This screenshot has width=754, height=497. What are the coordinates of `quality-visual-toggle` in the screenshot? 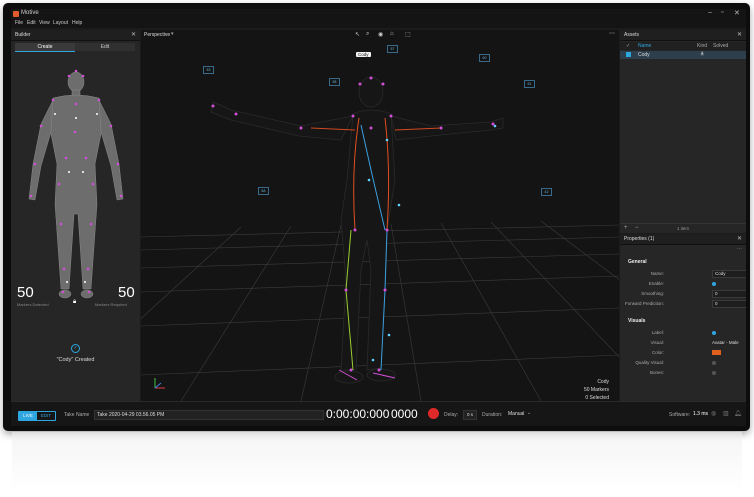 It's located at (714, 363).